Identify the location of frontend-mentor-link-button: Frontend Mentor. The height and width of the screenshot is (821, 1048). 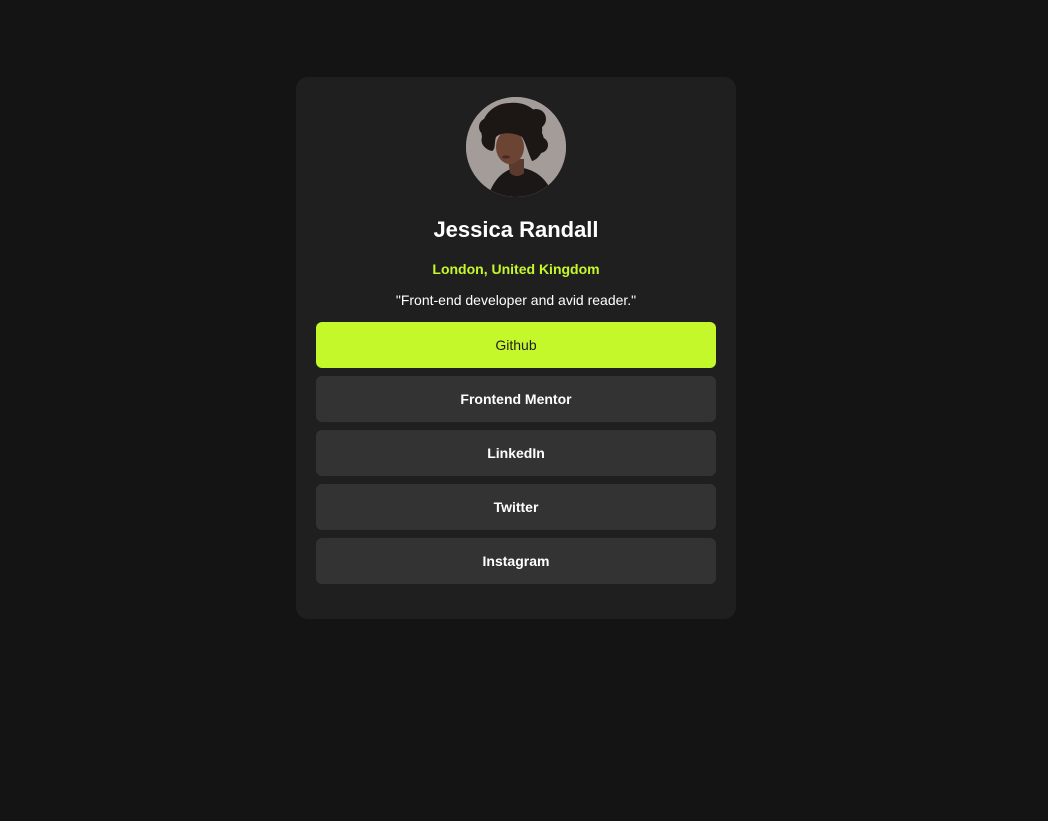
(516, 399).